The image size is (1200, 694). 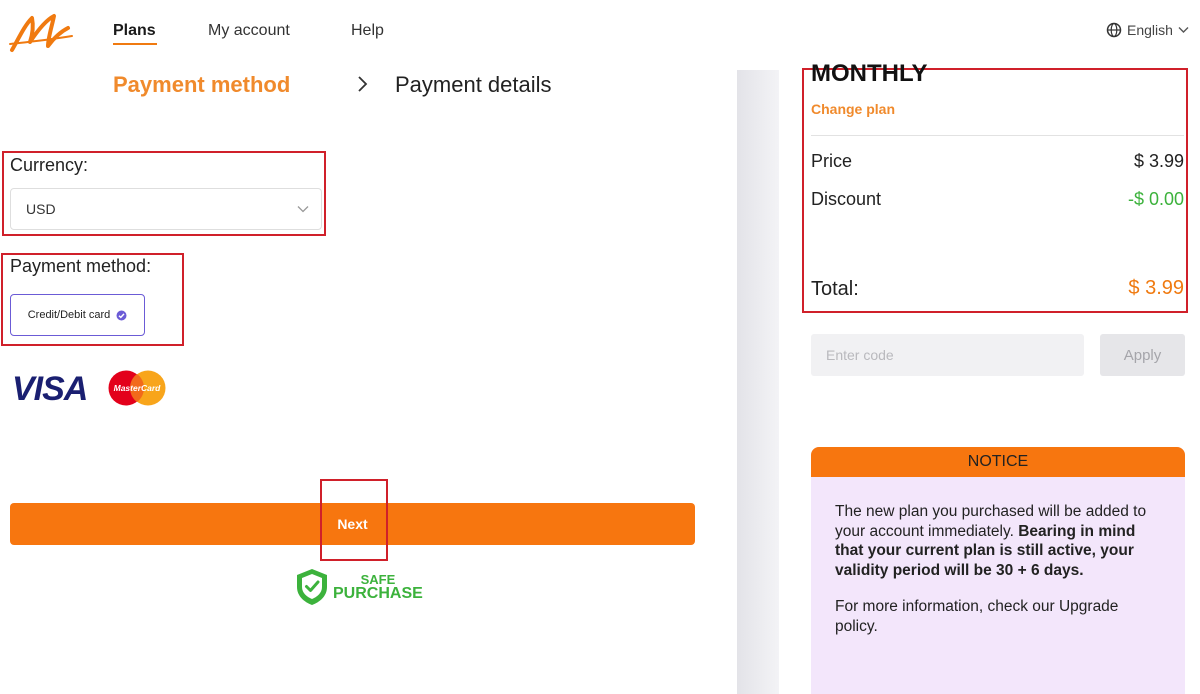 What do you see at coordinates (1155, 199) in the screenshot?
I see `discount-value: -$ 0.00` at bounding box center [1155, 199].